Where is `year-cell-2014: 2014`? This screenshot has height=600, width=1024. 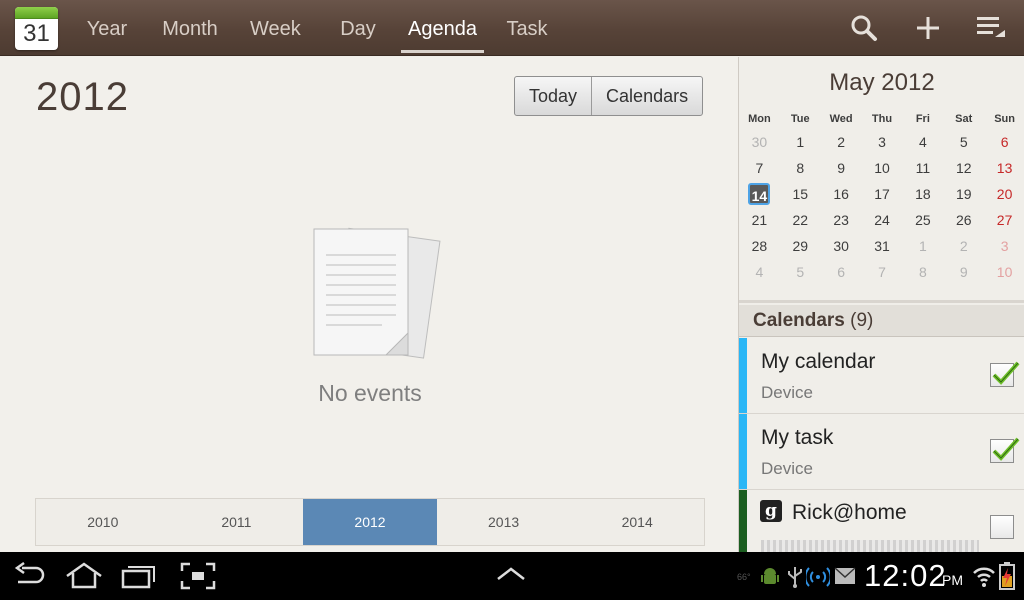
year-cell-2014: 2014 is located at coordinates (637, 522).